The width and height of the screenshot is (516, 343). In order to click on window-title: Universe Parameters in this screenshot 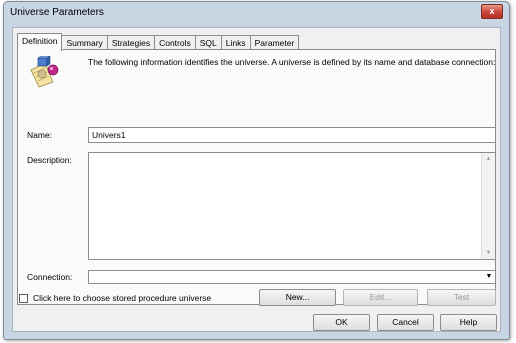, I will do `click(57, 12)`.